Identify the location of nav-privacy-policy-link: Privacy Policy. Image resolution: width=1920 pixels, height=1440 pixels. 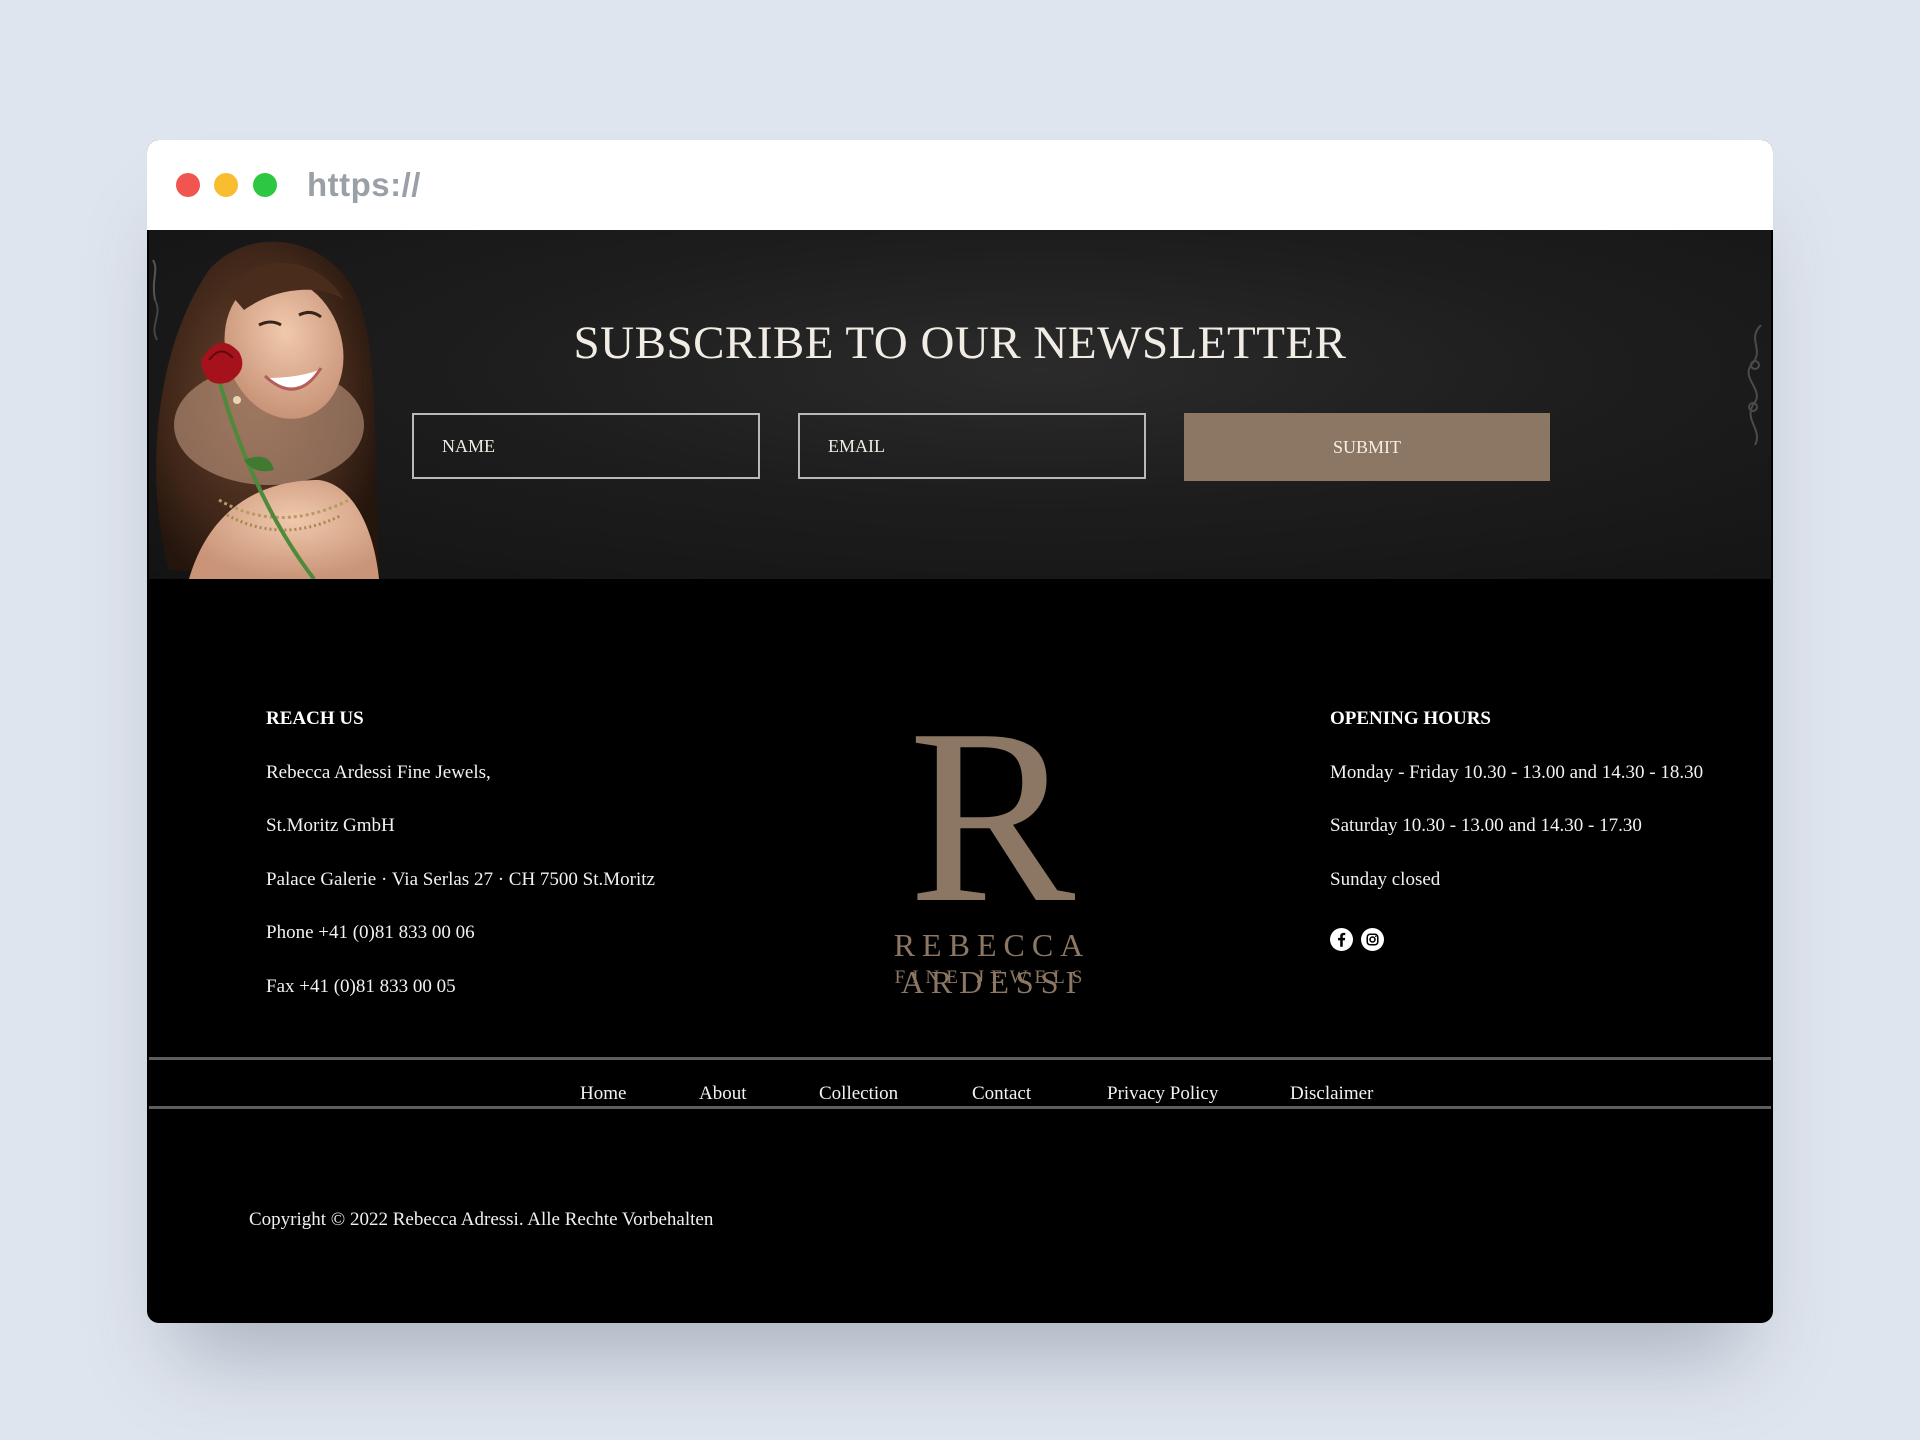
(1162, 1094).